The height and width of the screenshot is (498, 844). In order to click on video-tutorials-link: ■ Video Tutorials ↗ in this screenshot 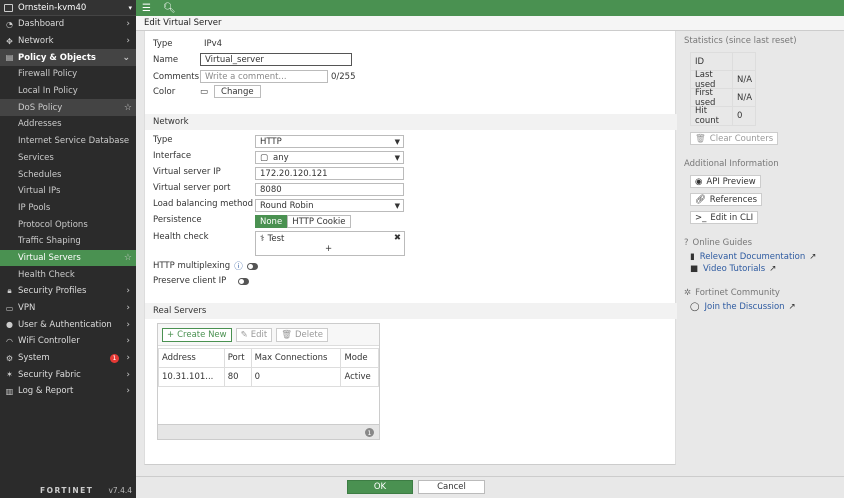, I will do `click(765, 269)`.